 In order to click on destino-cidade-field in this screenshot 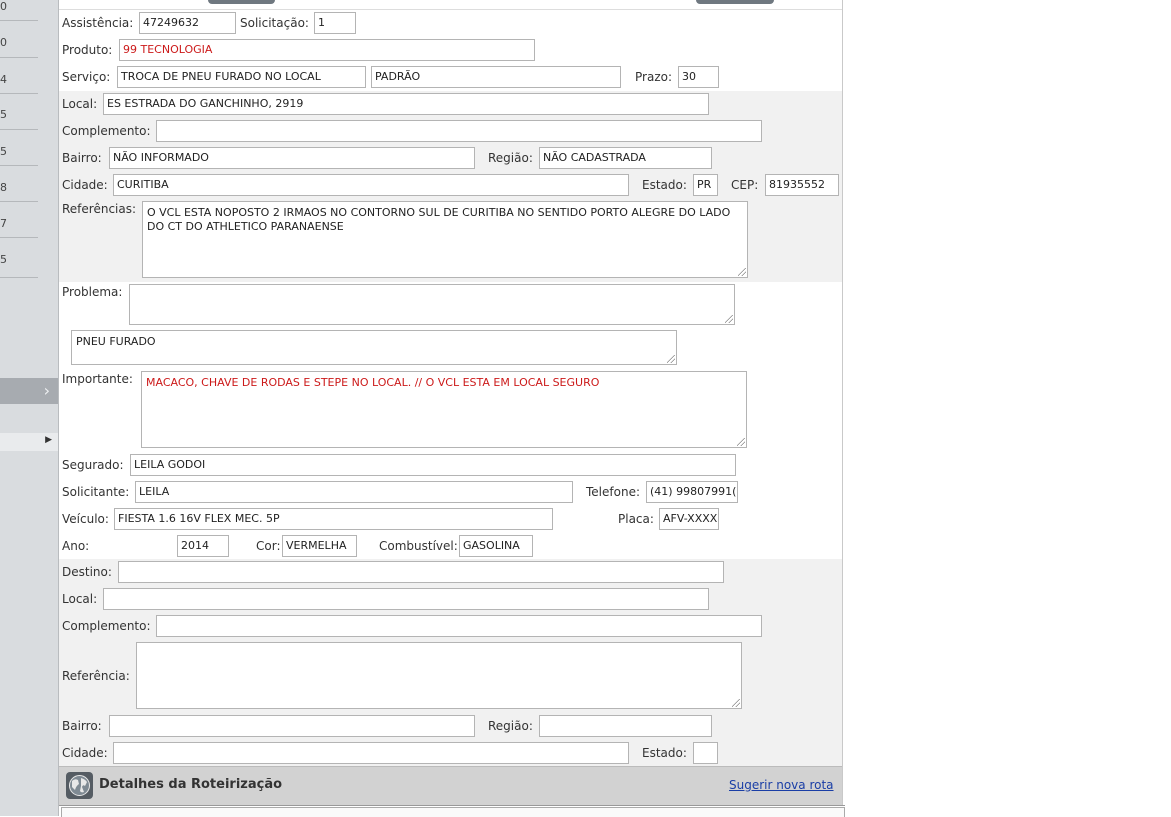, I will do `click(371, 753)`.